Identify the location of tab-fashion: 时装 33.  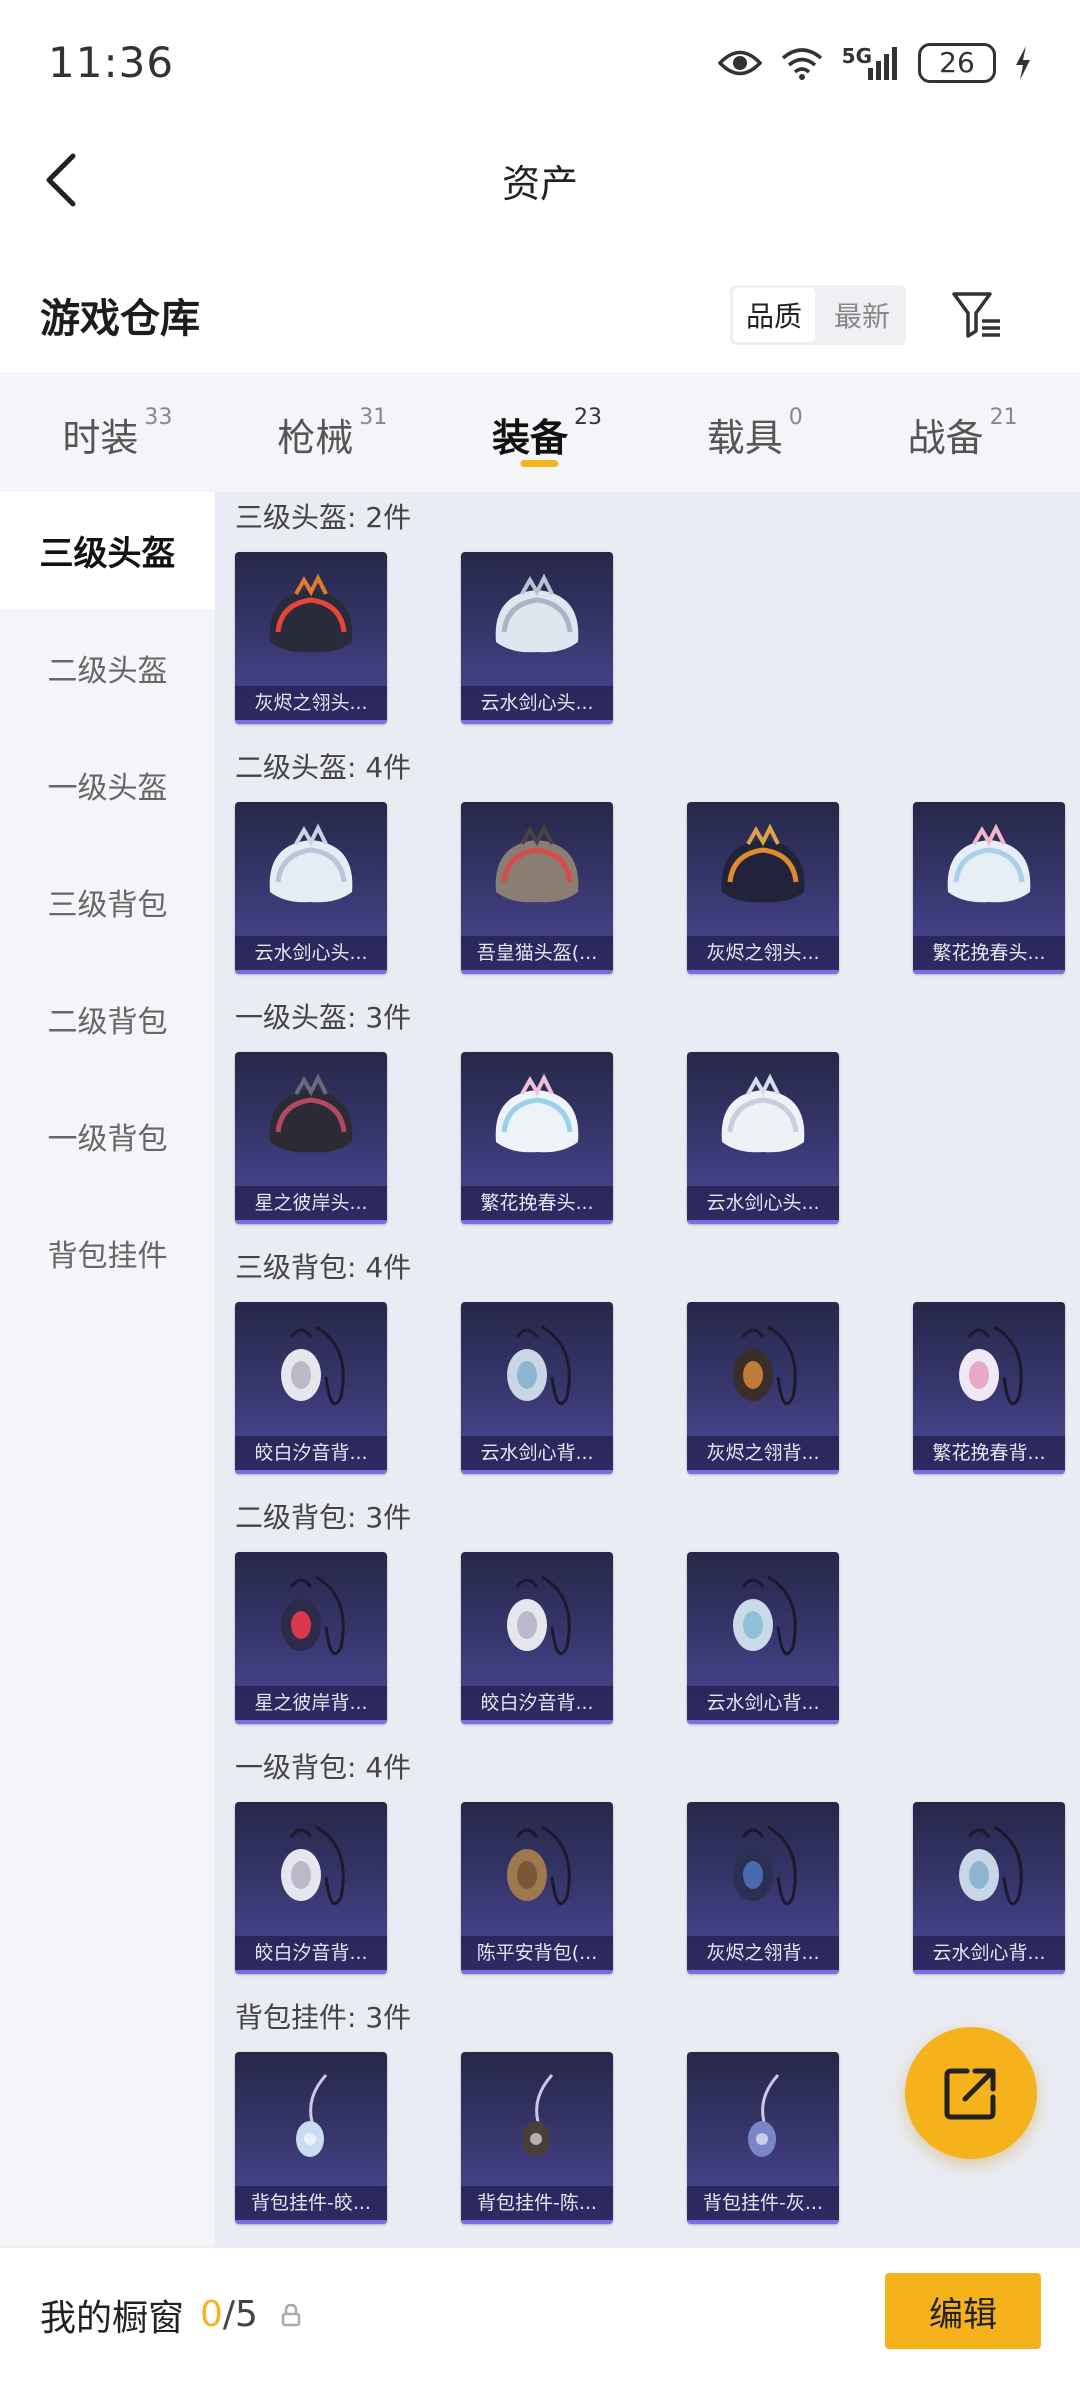
(117, 432).